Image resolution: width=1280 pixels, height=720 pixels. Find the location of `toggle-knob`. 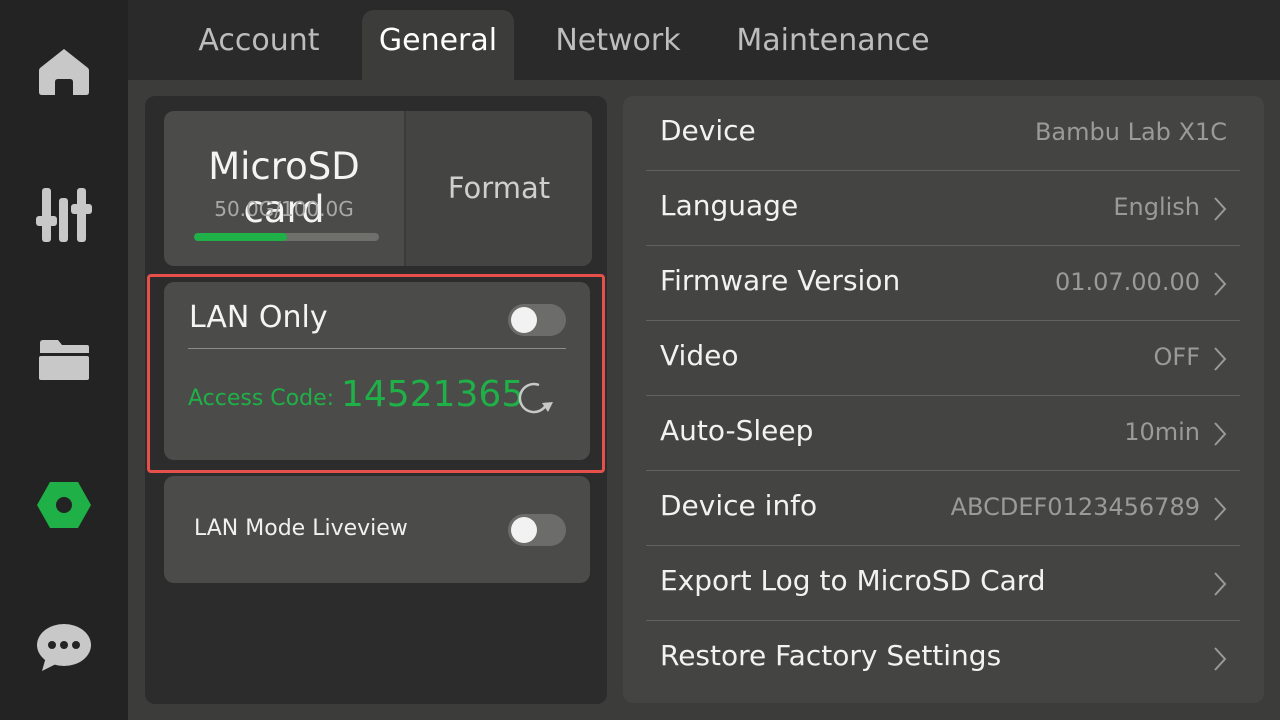

toggle-knob is located at coordinates (524, 530).